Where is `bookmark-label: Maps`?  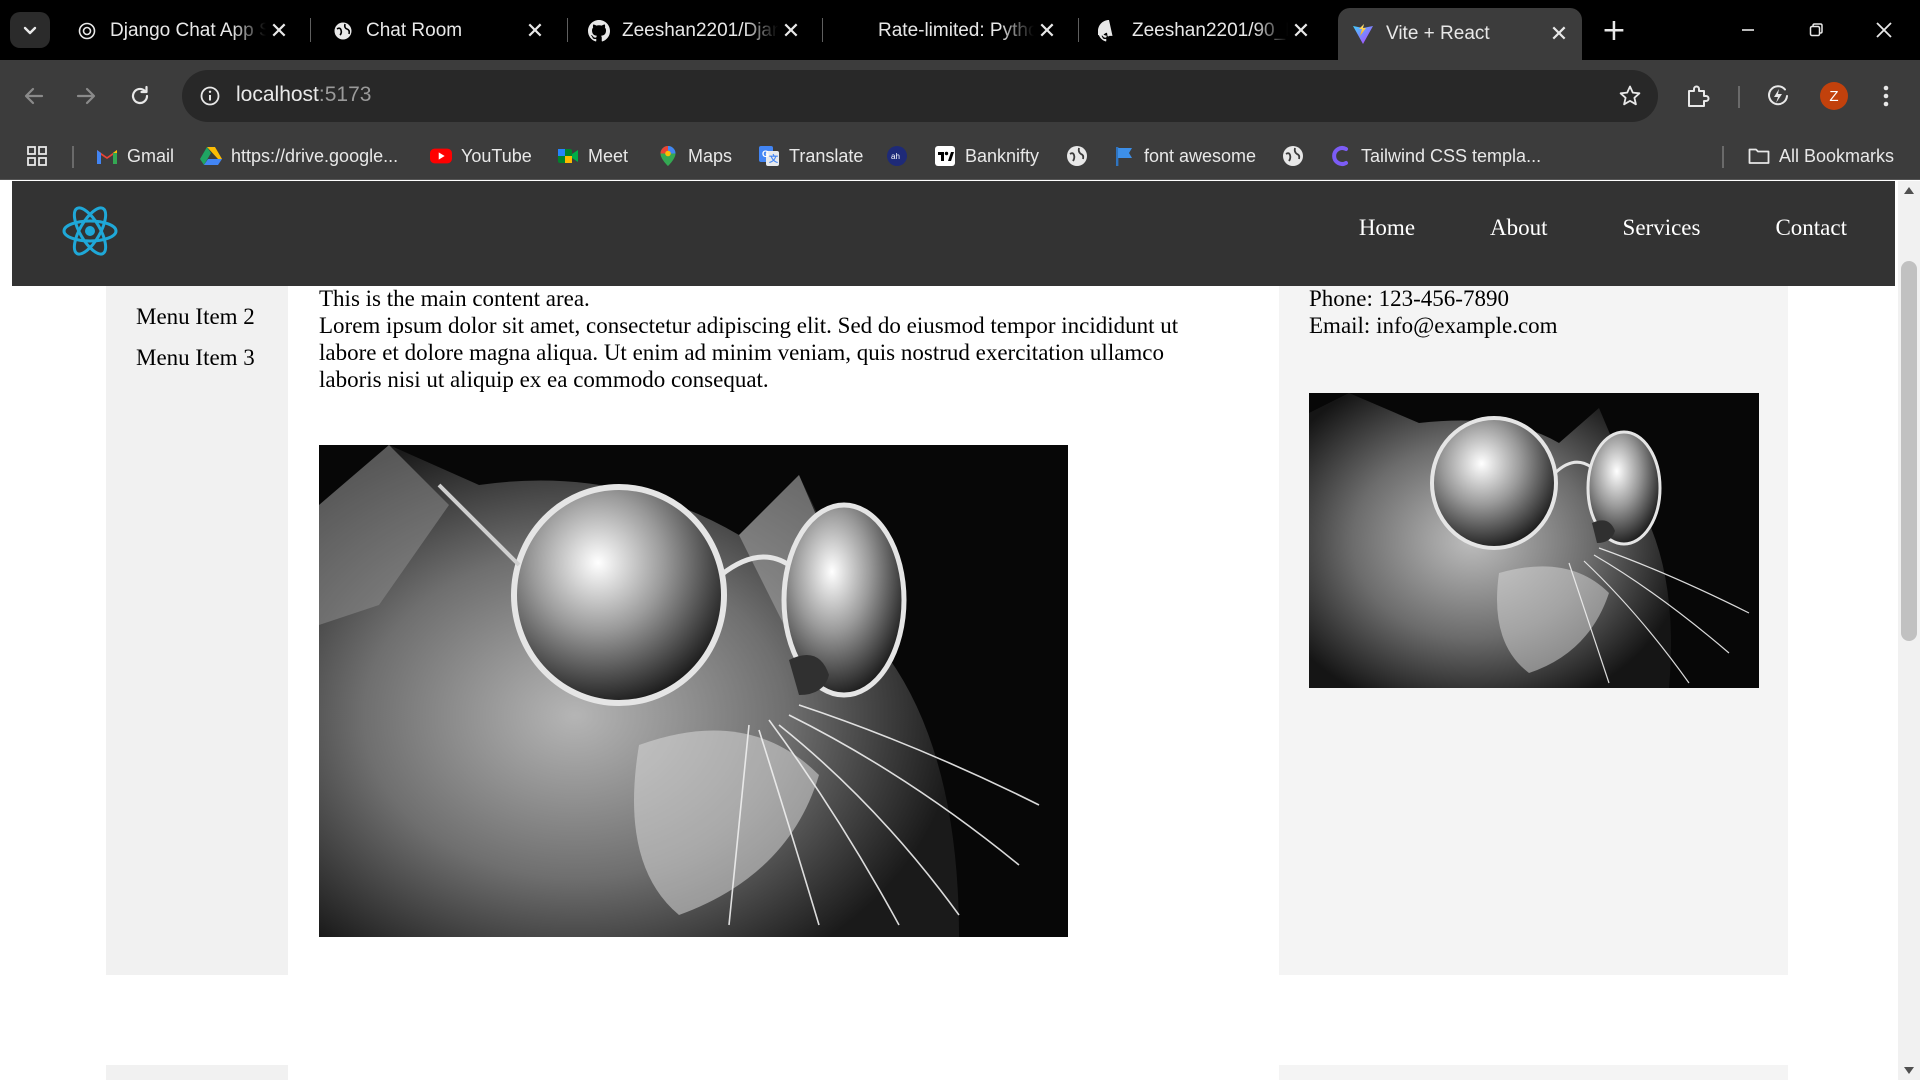
bookmark-label: Maps is located at coordinates (710, 155).